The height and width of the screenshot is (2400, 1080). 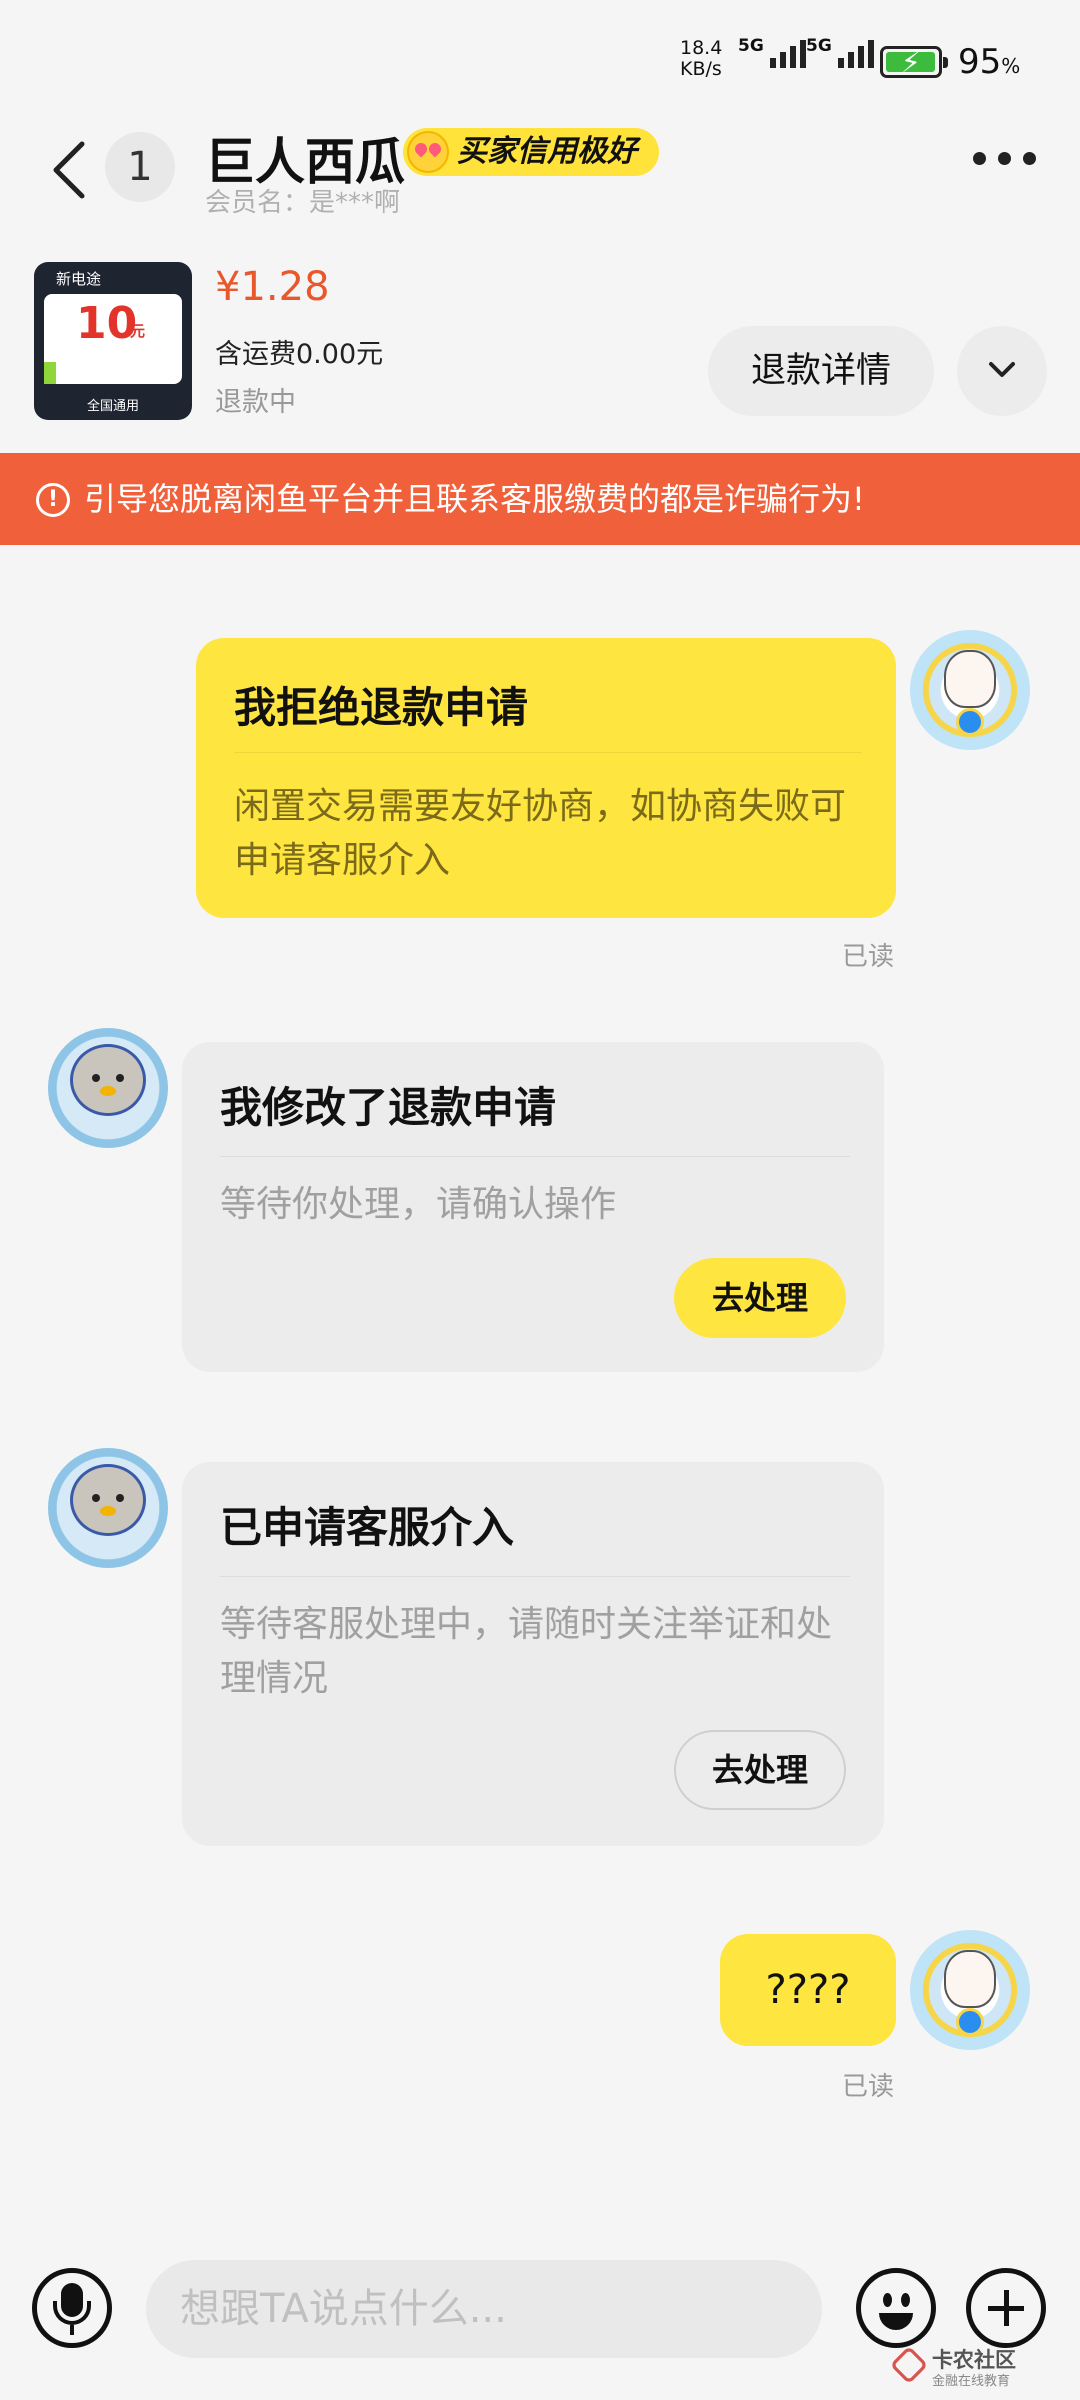 I want to click on message-card-refund-rejected: 我拒绝退款申请 闲置交易需要友好协商，如协商失败可申请客服介入, so click(x=546, y=778).